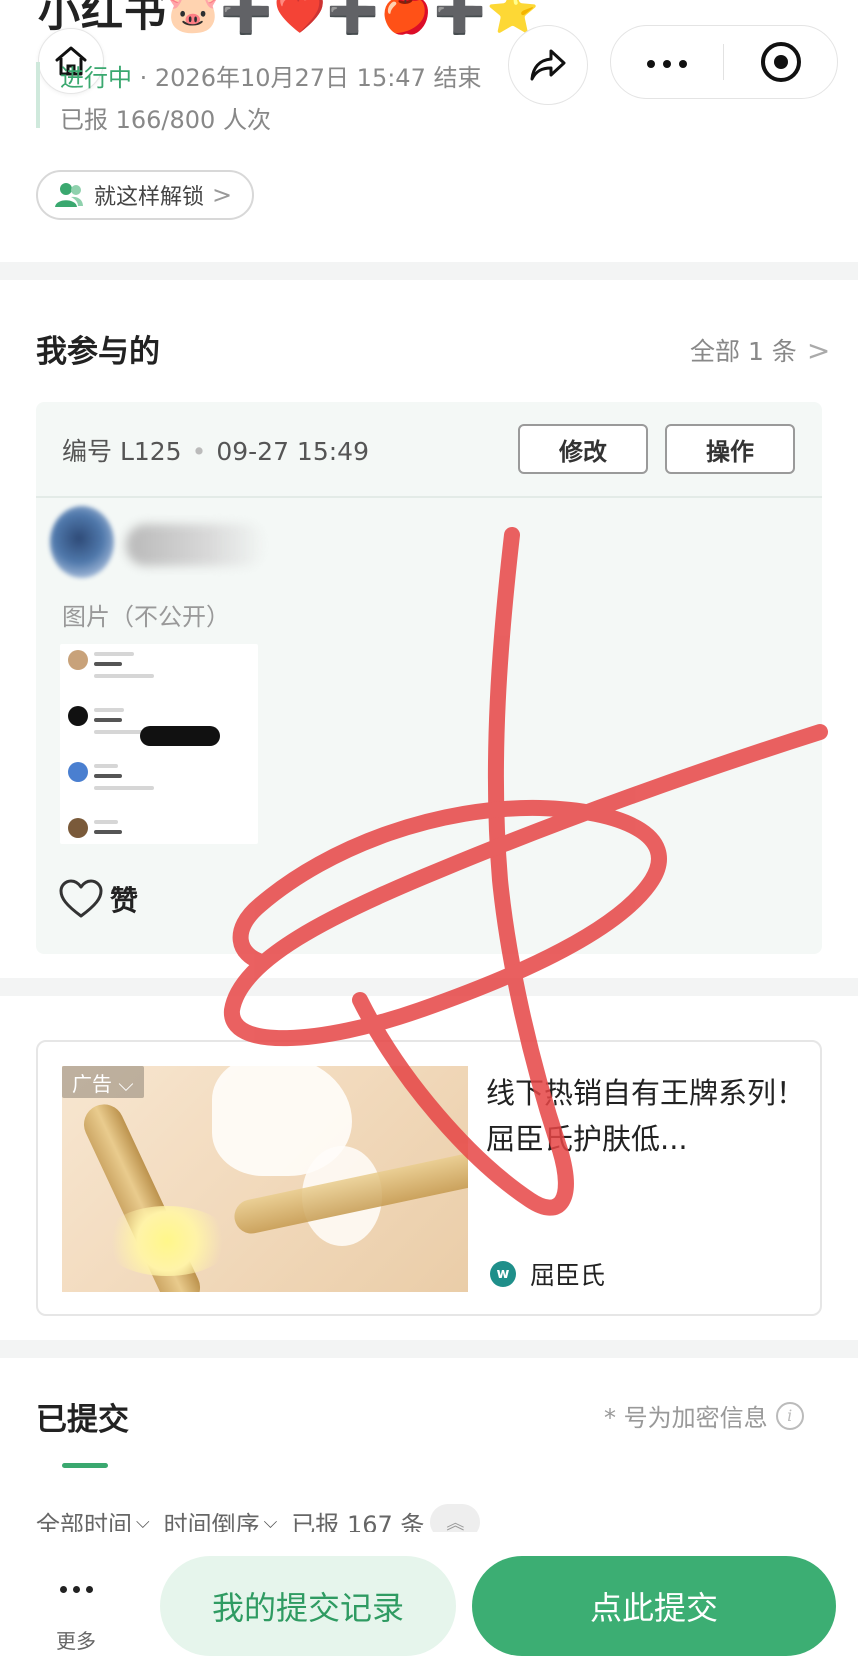 The height and width of the screenshot is (1672, 858). I want to click on page-title: 小红书🐷➕❤️➕🍎➕⭐, so click(289, 18).